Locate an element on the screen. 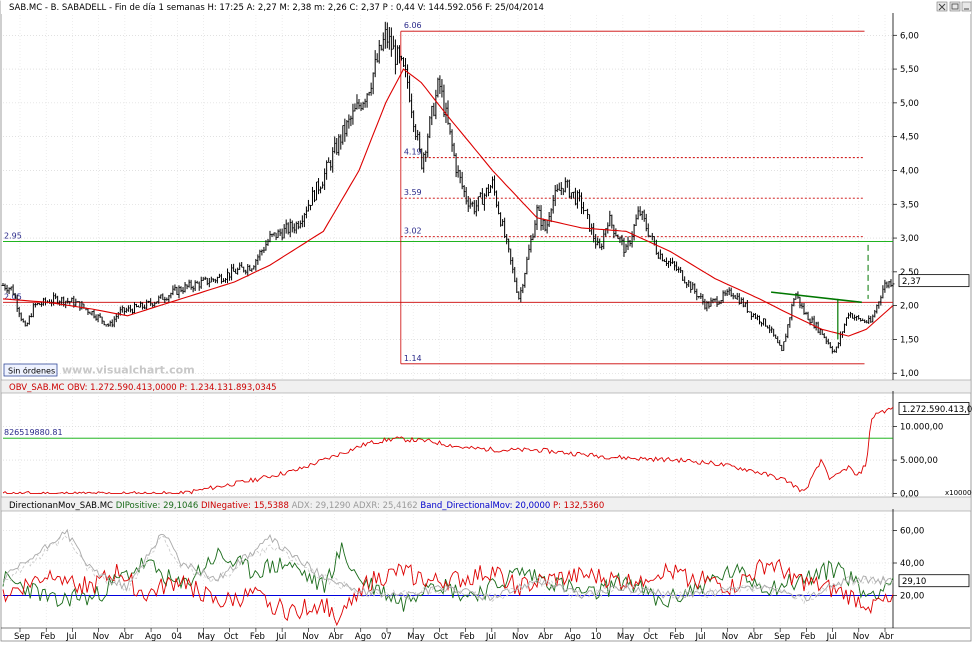  dmi-header-field: ADXR: 25,4162 is located at coordinates (386, 506).